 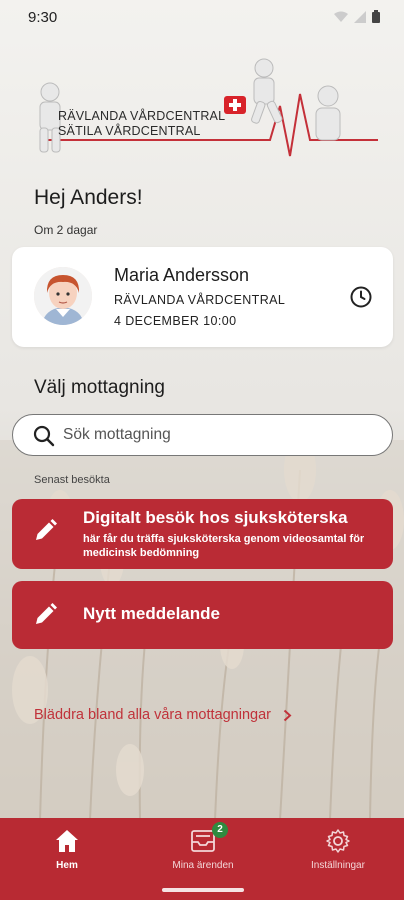 I want to click on chevron-right-icon, so click(x=287, y=715).